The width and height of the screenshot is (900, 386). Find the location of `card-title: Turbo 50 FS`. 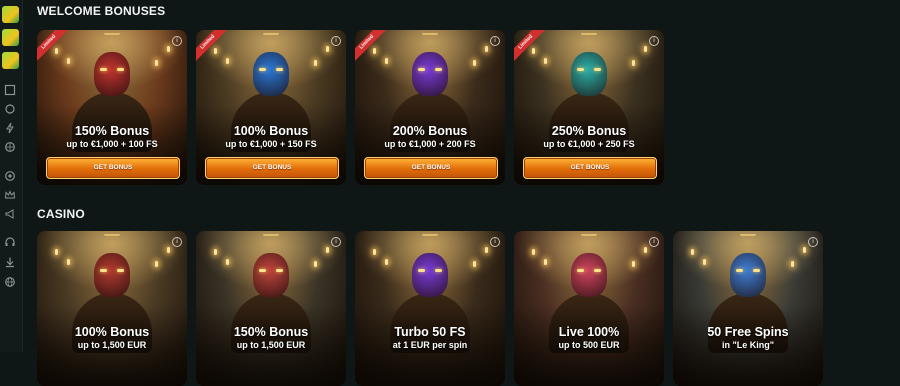

card-title: Turbo 50 FS is located at coordinates (430, 332).